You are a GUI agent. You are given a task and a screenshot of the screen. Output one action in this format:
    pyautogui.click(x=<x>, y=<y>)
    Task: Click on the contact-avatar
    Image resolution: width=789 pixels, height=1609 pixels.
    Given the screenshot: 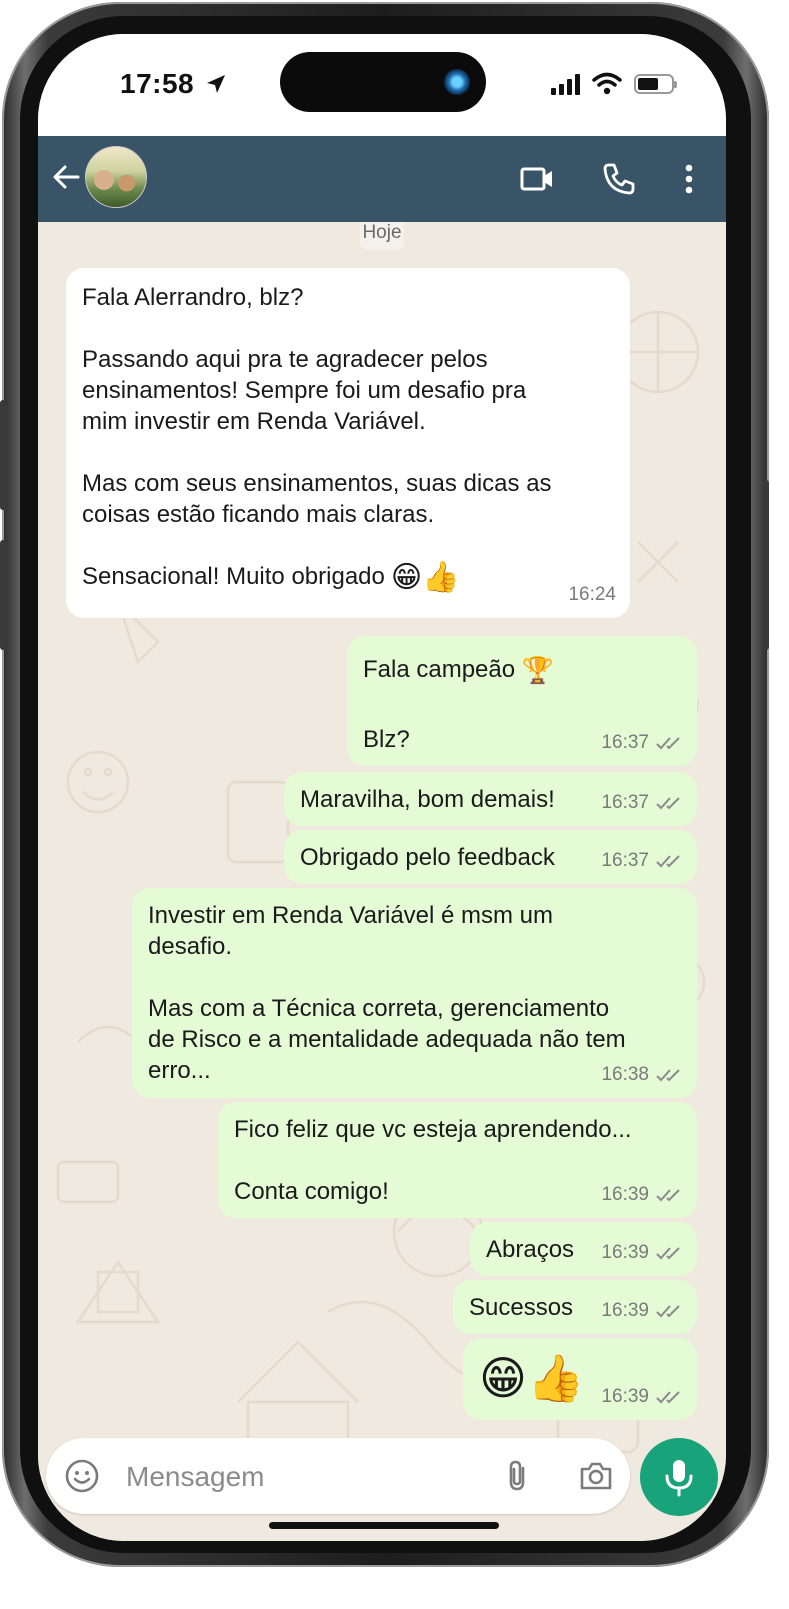 What is the action you would take?
    pyautogui.click(x=116, y=177)
    